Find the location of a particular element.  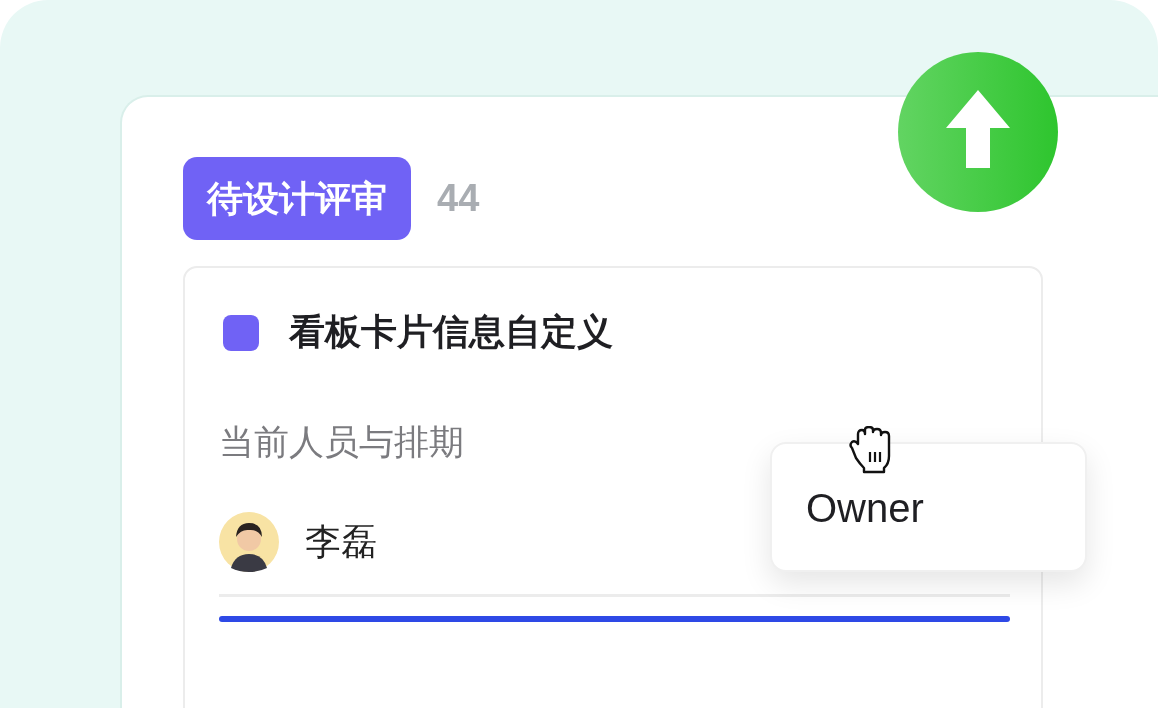

status-tag: 待设计评审 is located at coordinates (297, 198).